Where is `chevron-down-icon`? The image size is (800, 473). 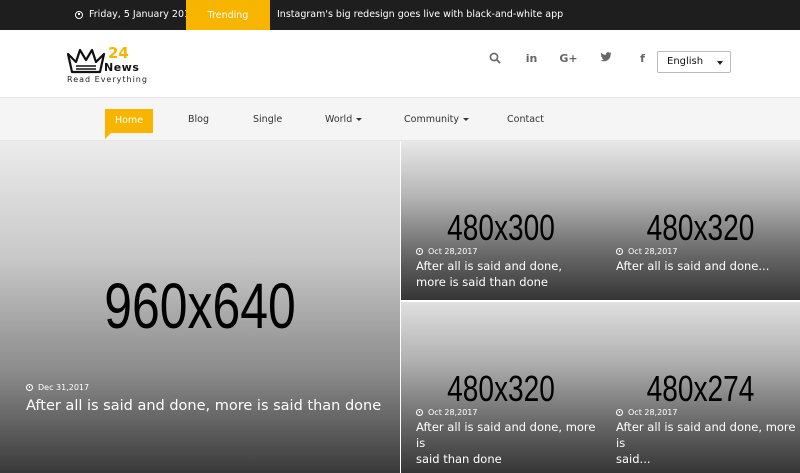
chevron-down-icon is located at coordinates (720, 63).